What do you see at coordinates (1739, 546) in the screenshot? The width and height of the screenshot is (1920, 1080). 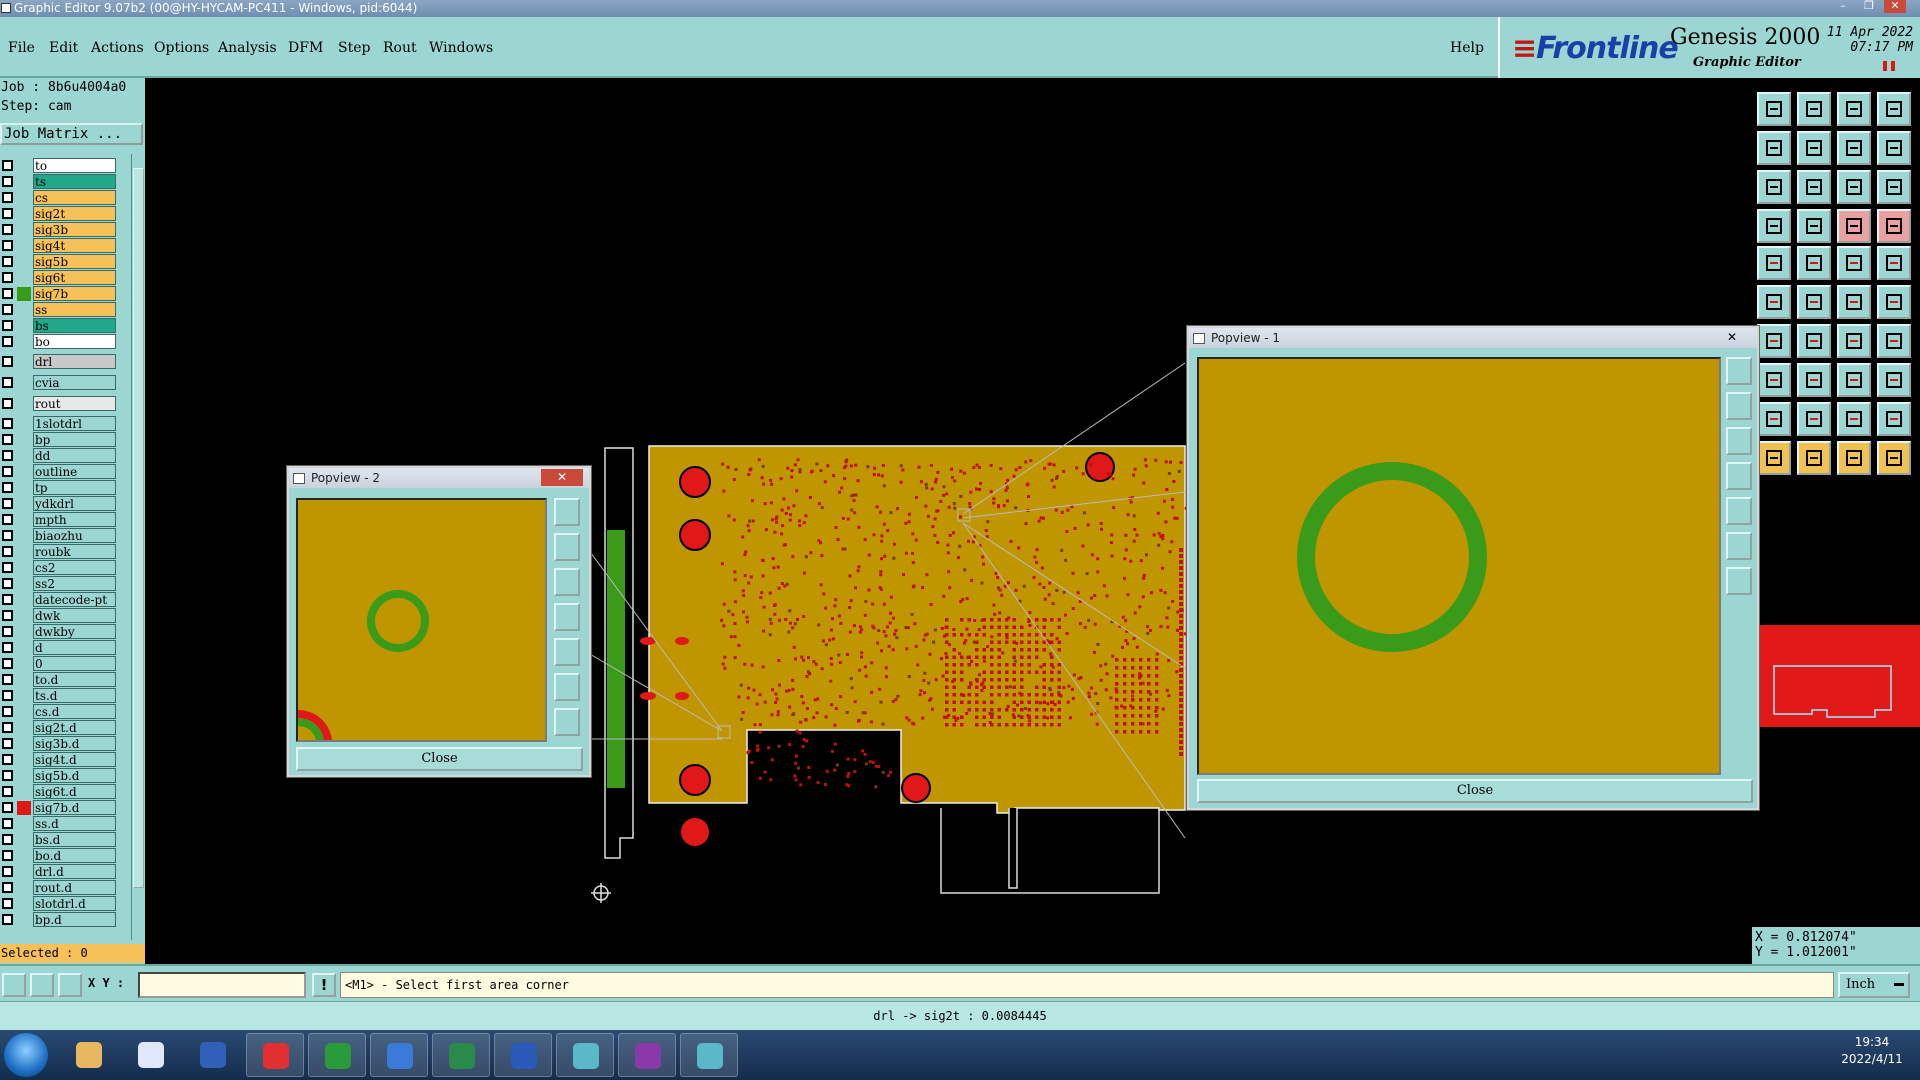 I see `popview-1-fit-icon` at bounding box center [1739, 546].